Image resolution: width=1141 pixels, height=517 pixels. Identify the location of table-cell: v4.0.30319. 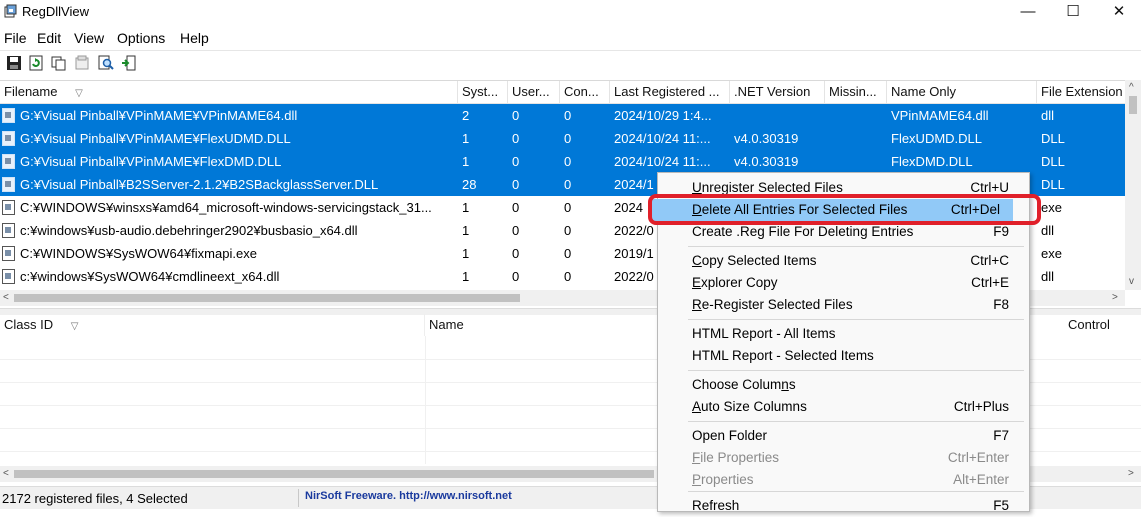
(766, 138).